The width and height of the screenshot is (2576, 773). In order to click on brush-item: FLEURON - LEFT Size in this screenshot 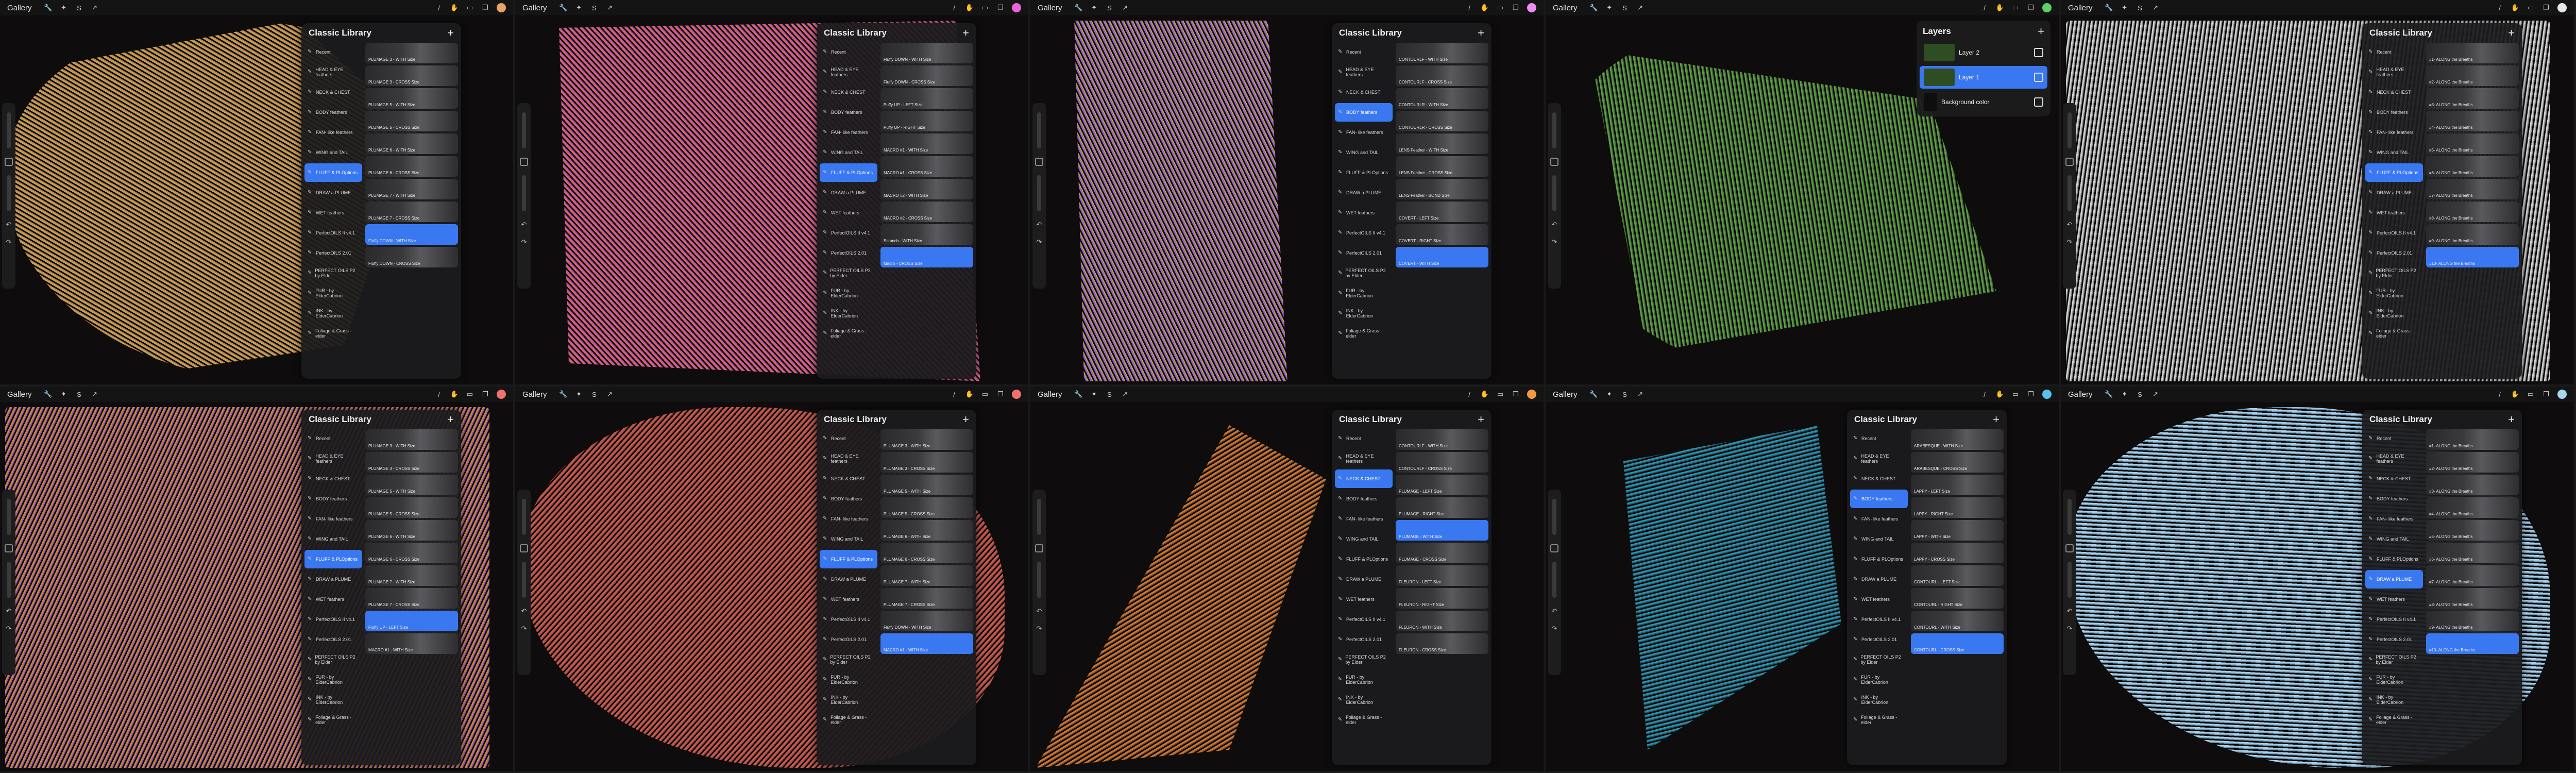, I will do `click(1442, 575)`.